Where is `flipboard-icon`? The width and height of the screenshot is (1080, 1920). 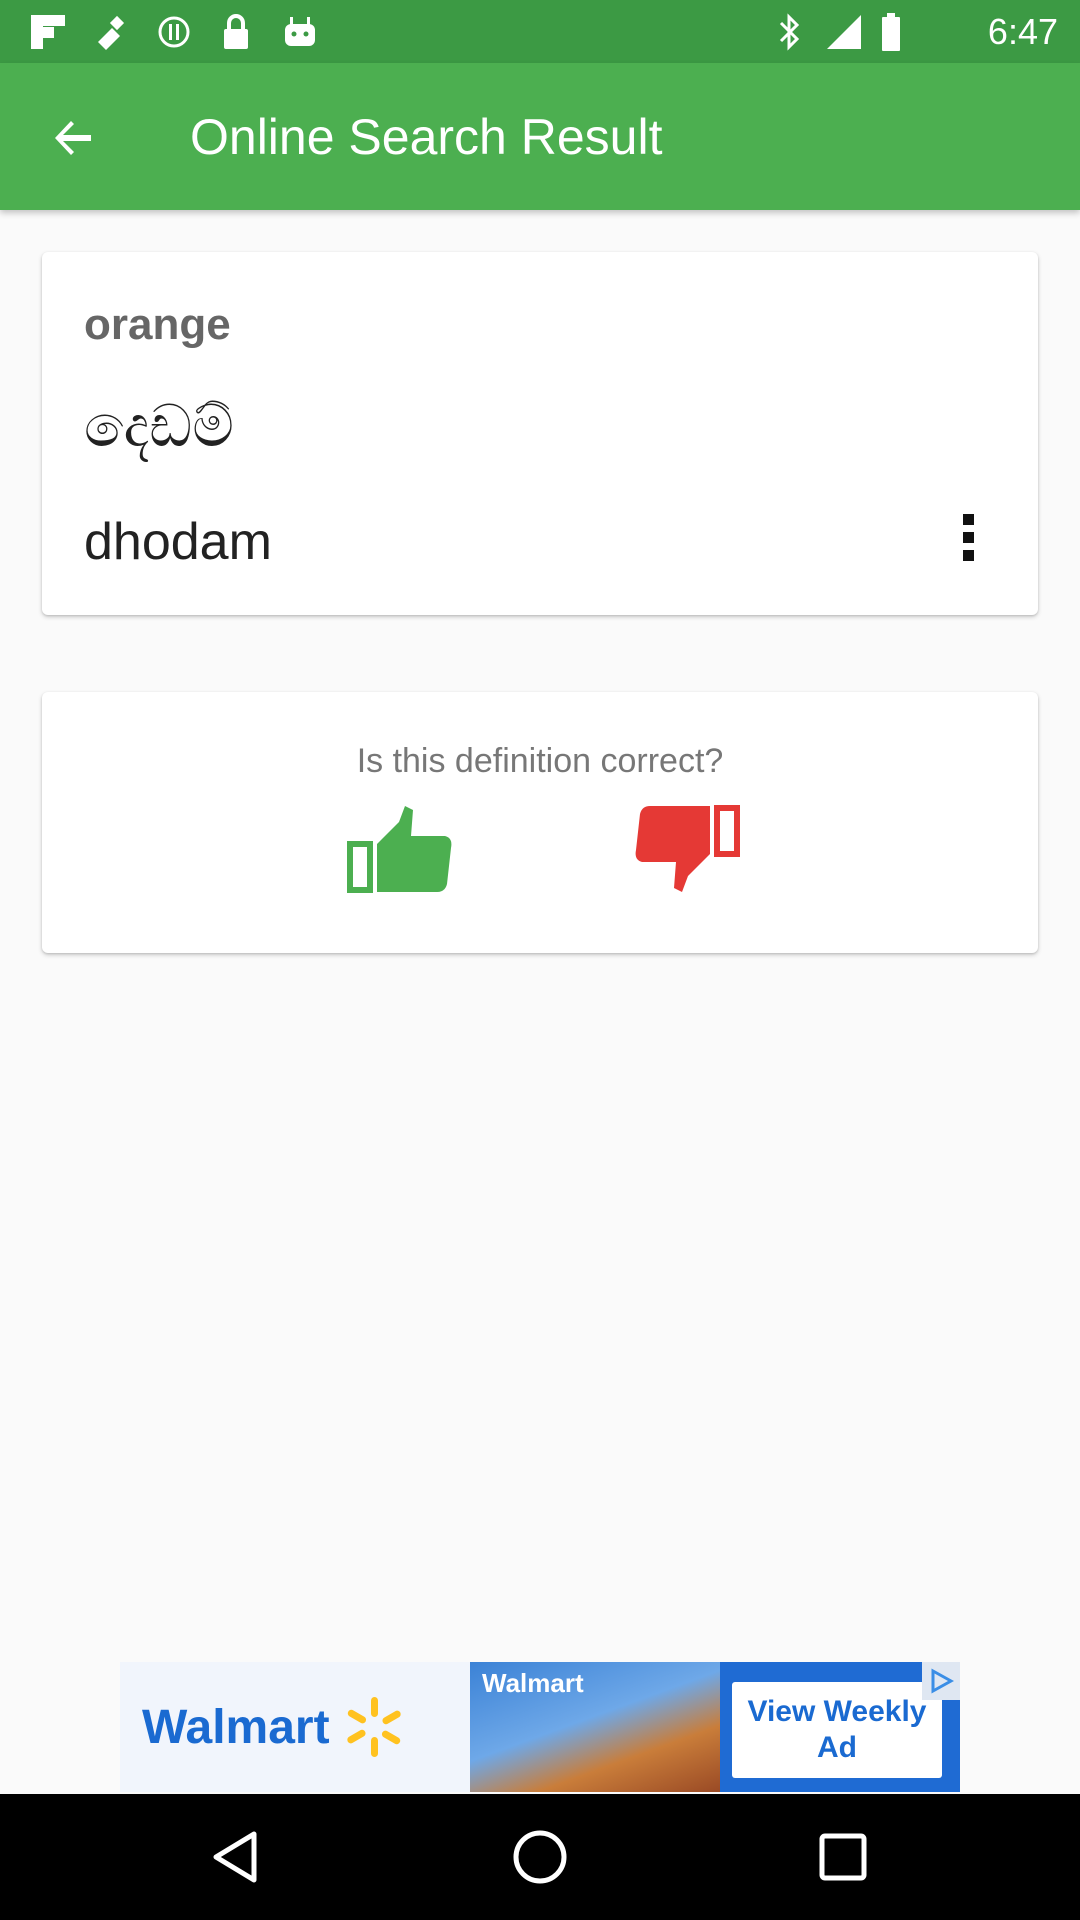 flipboard-icon is located at coordinates (48, 32).